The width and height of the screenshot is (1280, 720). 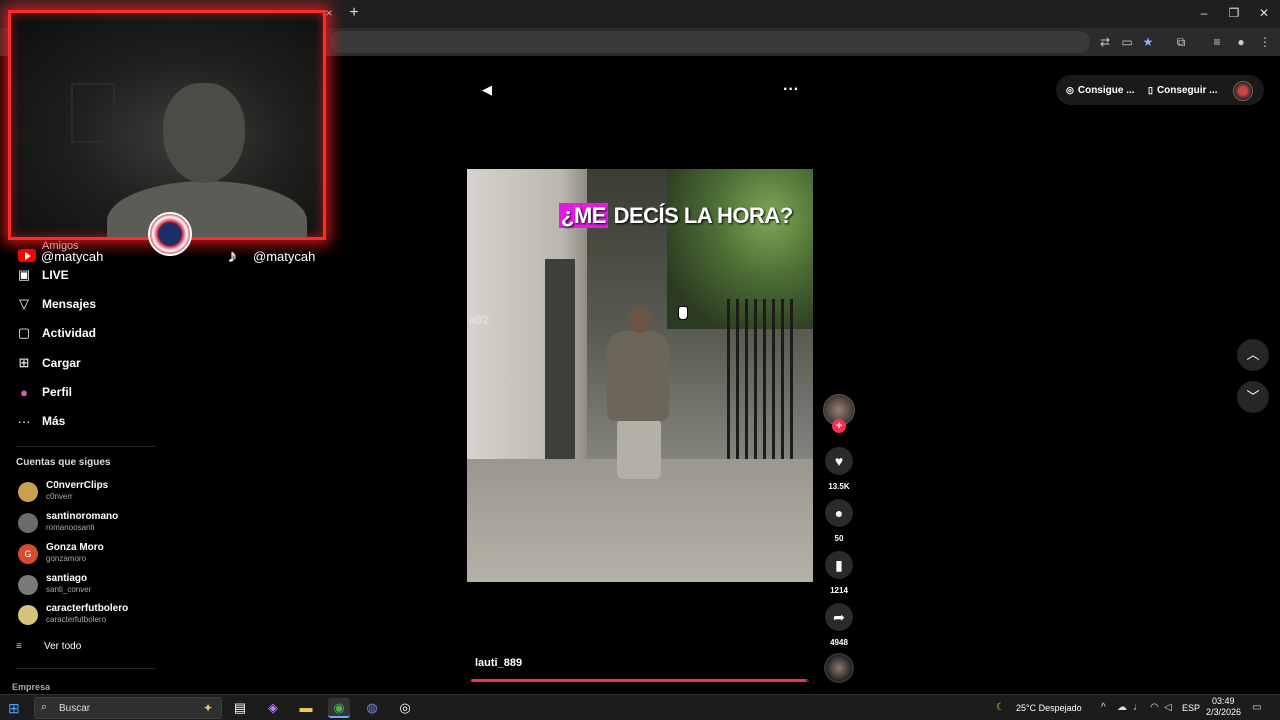 I want to click on sidebar-item-more: ··· Más, so click(x=86, y=421).